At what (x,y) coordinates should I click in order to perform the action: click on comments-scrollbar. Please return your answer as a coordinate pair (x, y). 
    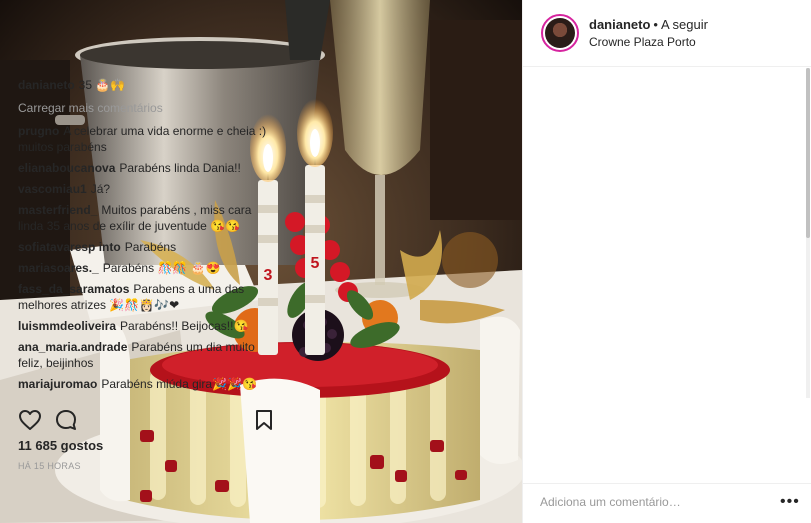
    Looking at the image, I should click on (808, 233).